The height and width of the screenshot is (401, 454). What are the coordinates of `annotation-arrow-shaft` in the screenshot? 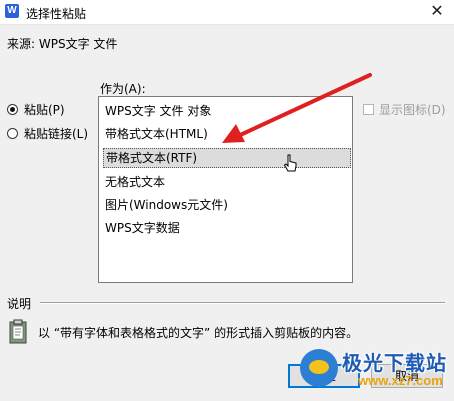 It's located at (304, 105).